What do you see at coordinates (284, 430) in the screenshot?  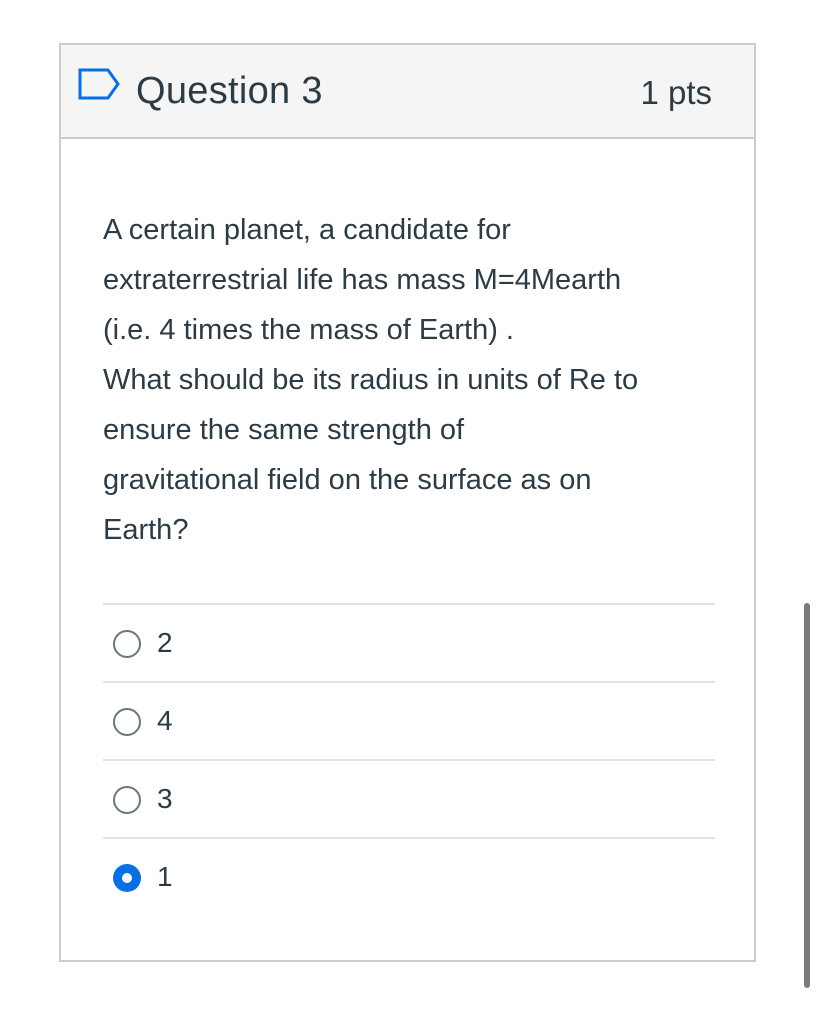 I see `question-text-line: ensure the same strength of` at bounding box center [284, 430].